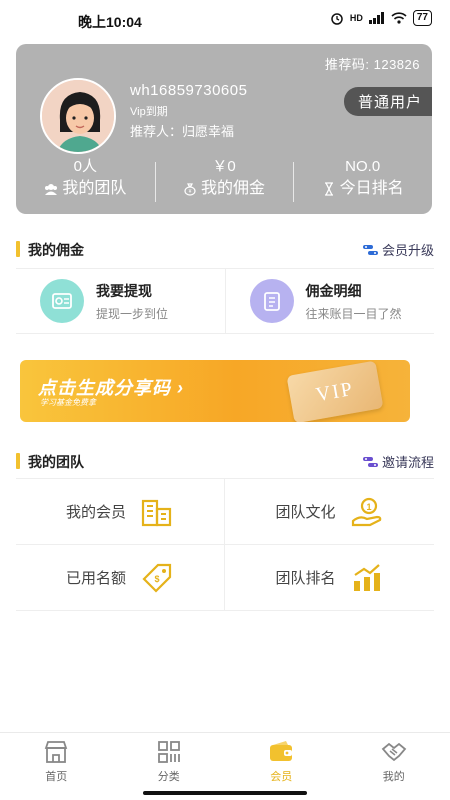 This screenshot has height=800, width=450. Describe the element at coordinates (225, 793) in the screenshot. I see `home-indicator` at that location.